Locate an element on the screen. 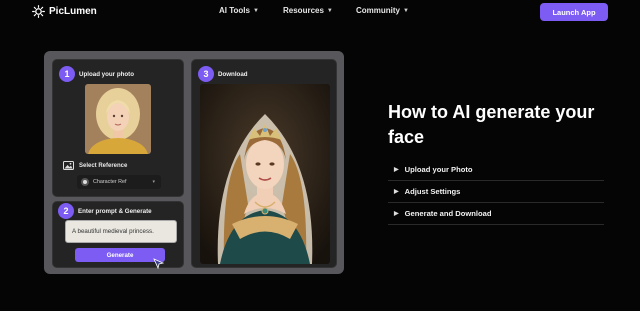 The width and height of the screenshot is (640, 311). launch-app-button: Launch App is located at coordinates (574, 12).